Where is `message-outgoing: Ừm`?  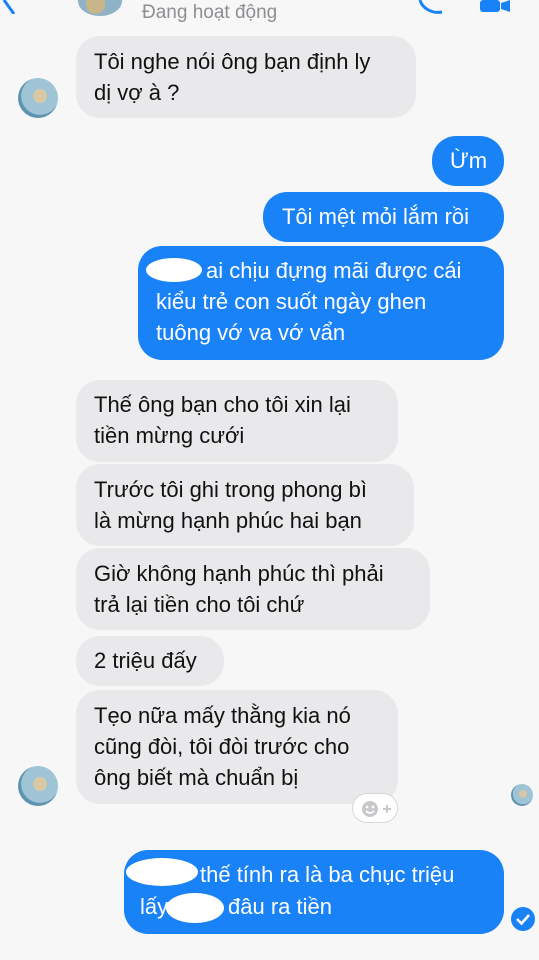 message-outgoing: Ừm is located at coordinates (468, 161).